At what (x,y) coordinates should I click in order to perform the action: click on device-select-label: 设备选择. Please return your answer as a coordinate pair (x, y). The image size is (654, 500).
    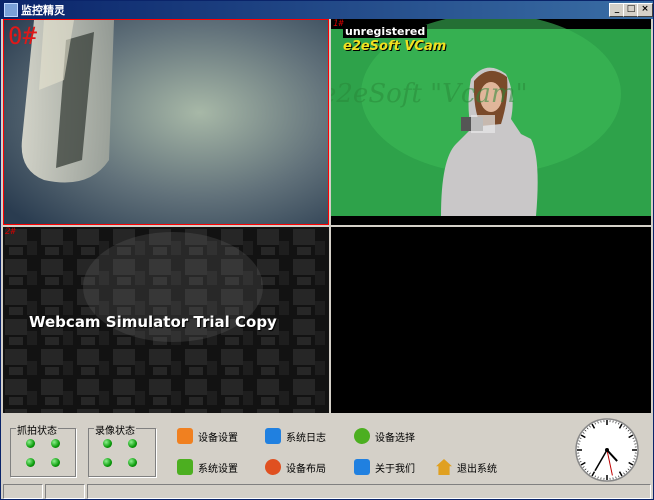
    Looking at the image, I should click on (395, 438).